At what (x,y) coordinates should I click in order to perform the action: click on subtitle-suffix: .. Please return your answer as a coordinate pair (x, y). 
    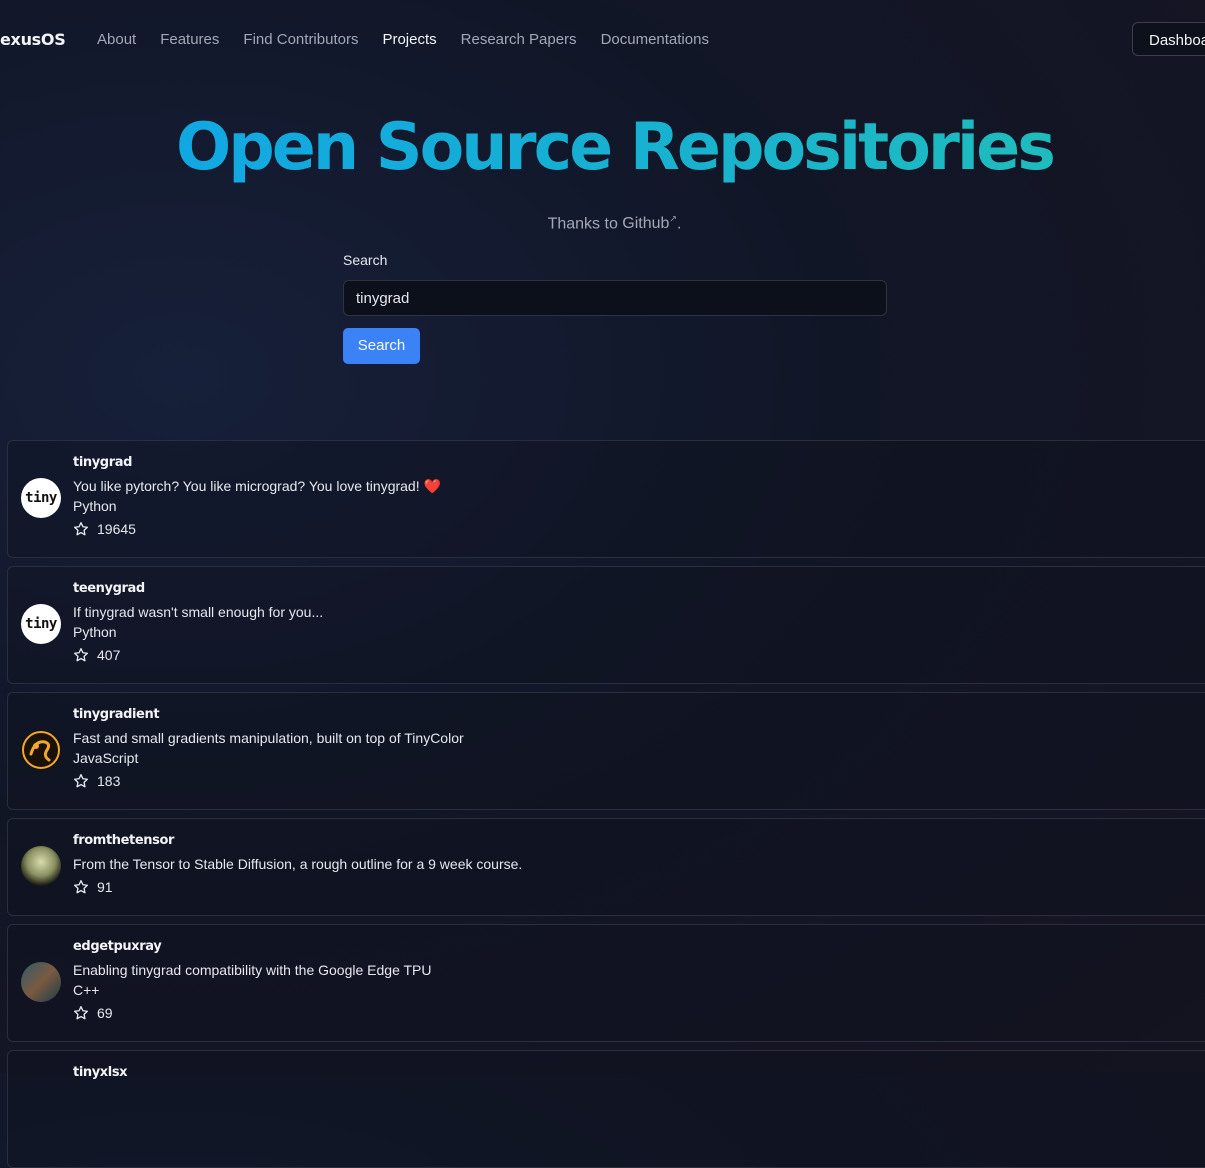
    Looking at the image, I should click on (679, 224).